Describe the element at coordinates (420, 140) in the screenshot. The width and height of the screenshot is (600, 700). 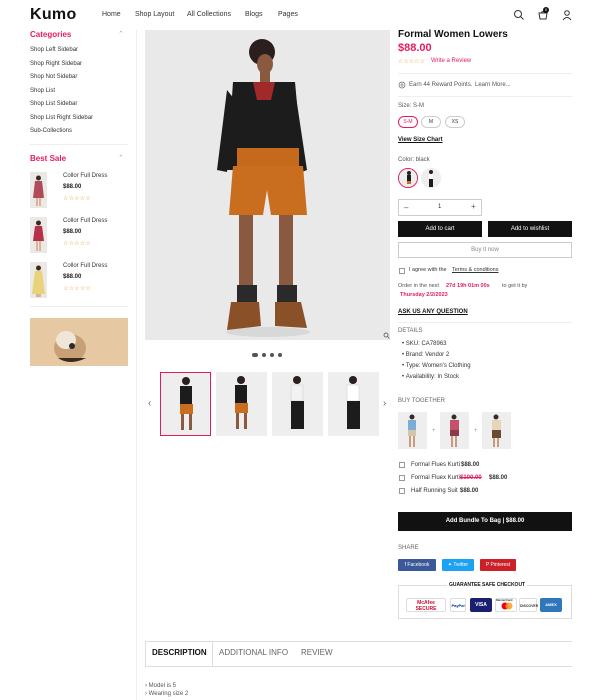
I see `size-chart-link: View Size Chart` at that location.